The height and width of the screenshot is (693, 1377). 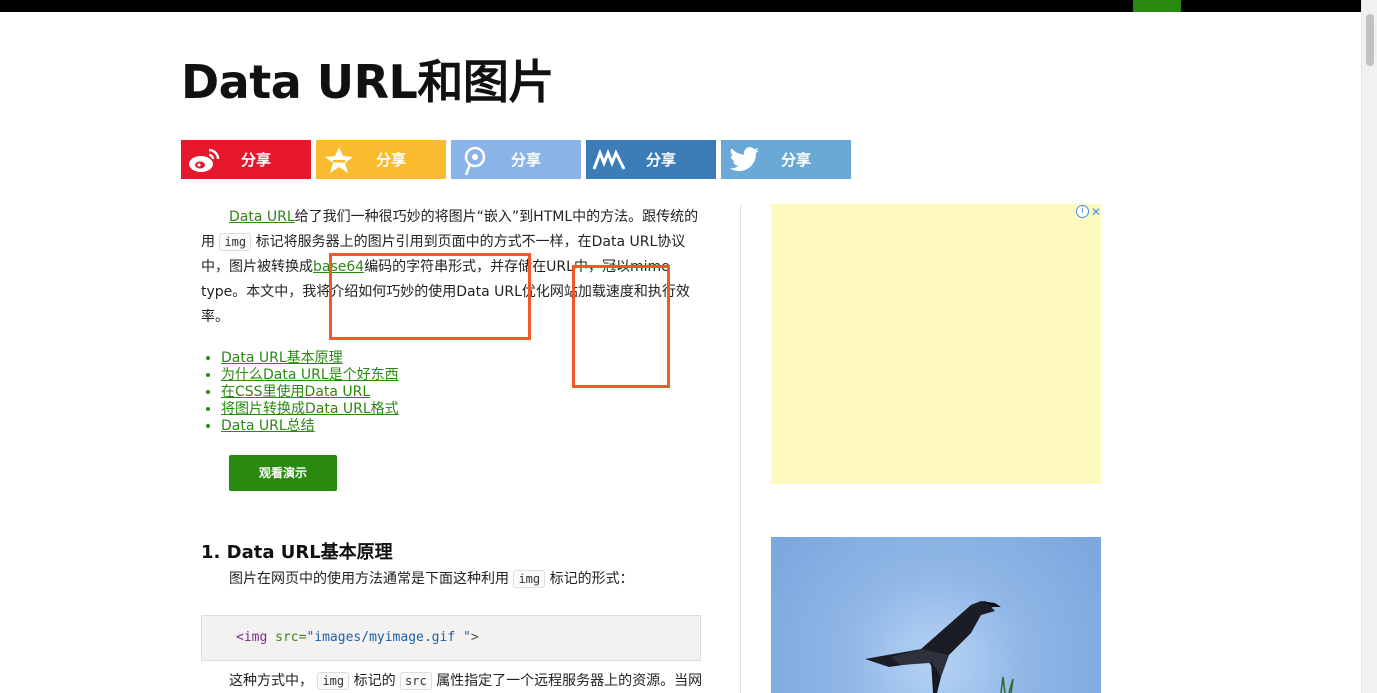 What do you see at coordinates (569, 681) in the screenshot?
I see `para2-text-3: 属性指定了一个远程服务器上的资源。当网` at bounding box center [569, 681].